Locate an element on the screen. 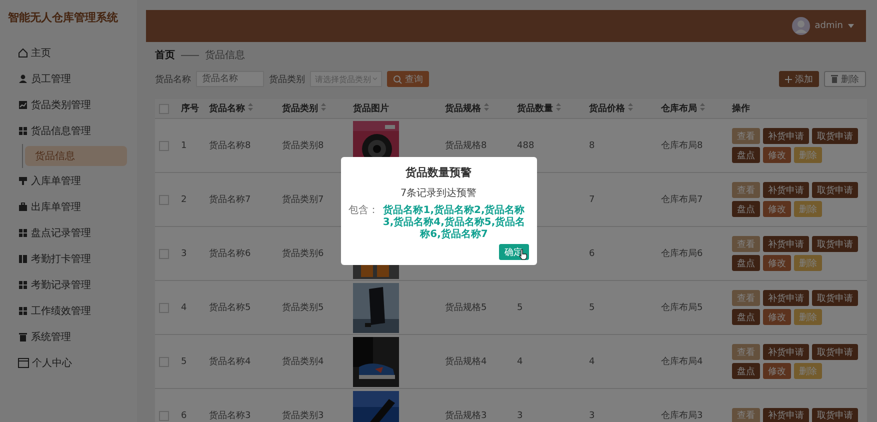  table-cell: 仓库布局3 is located at coordinates (682, 416).